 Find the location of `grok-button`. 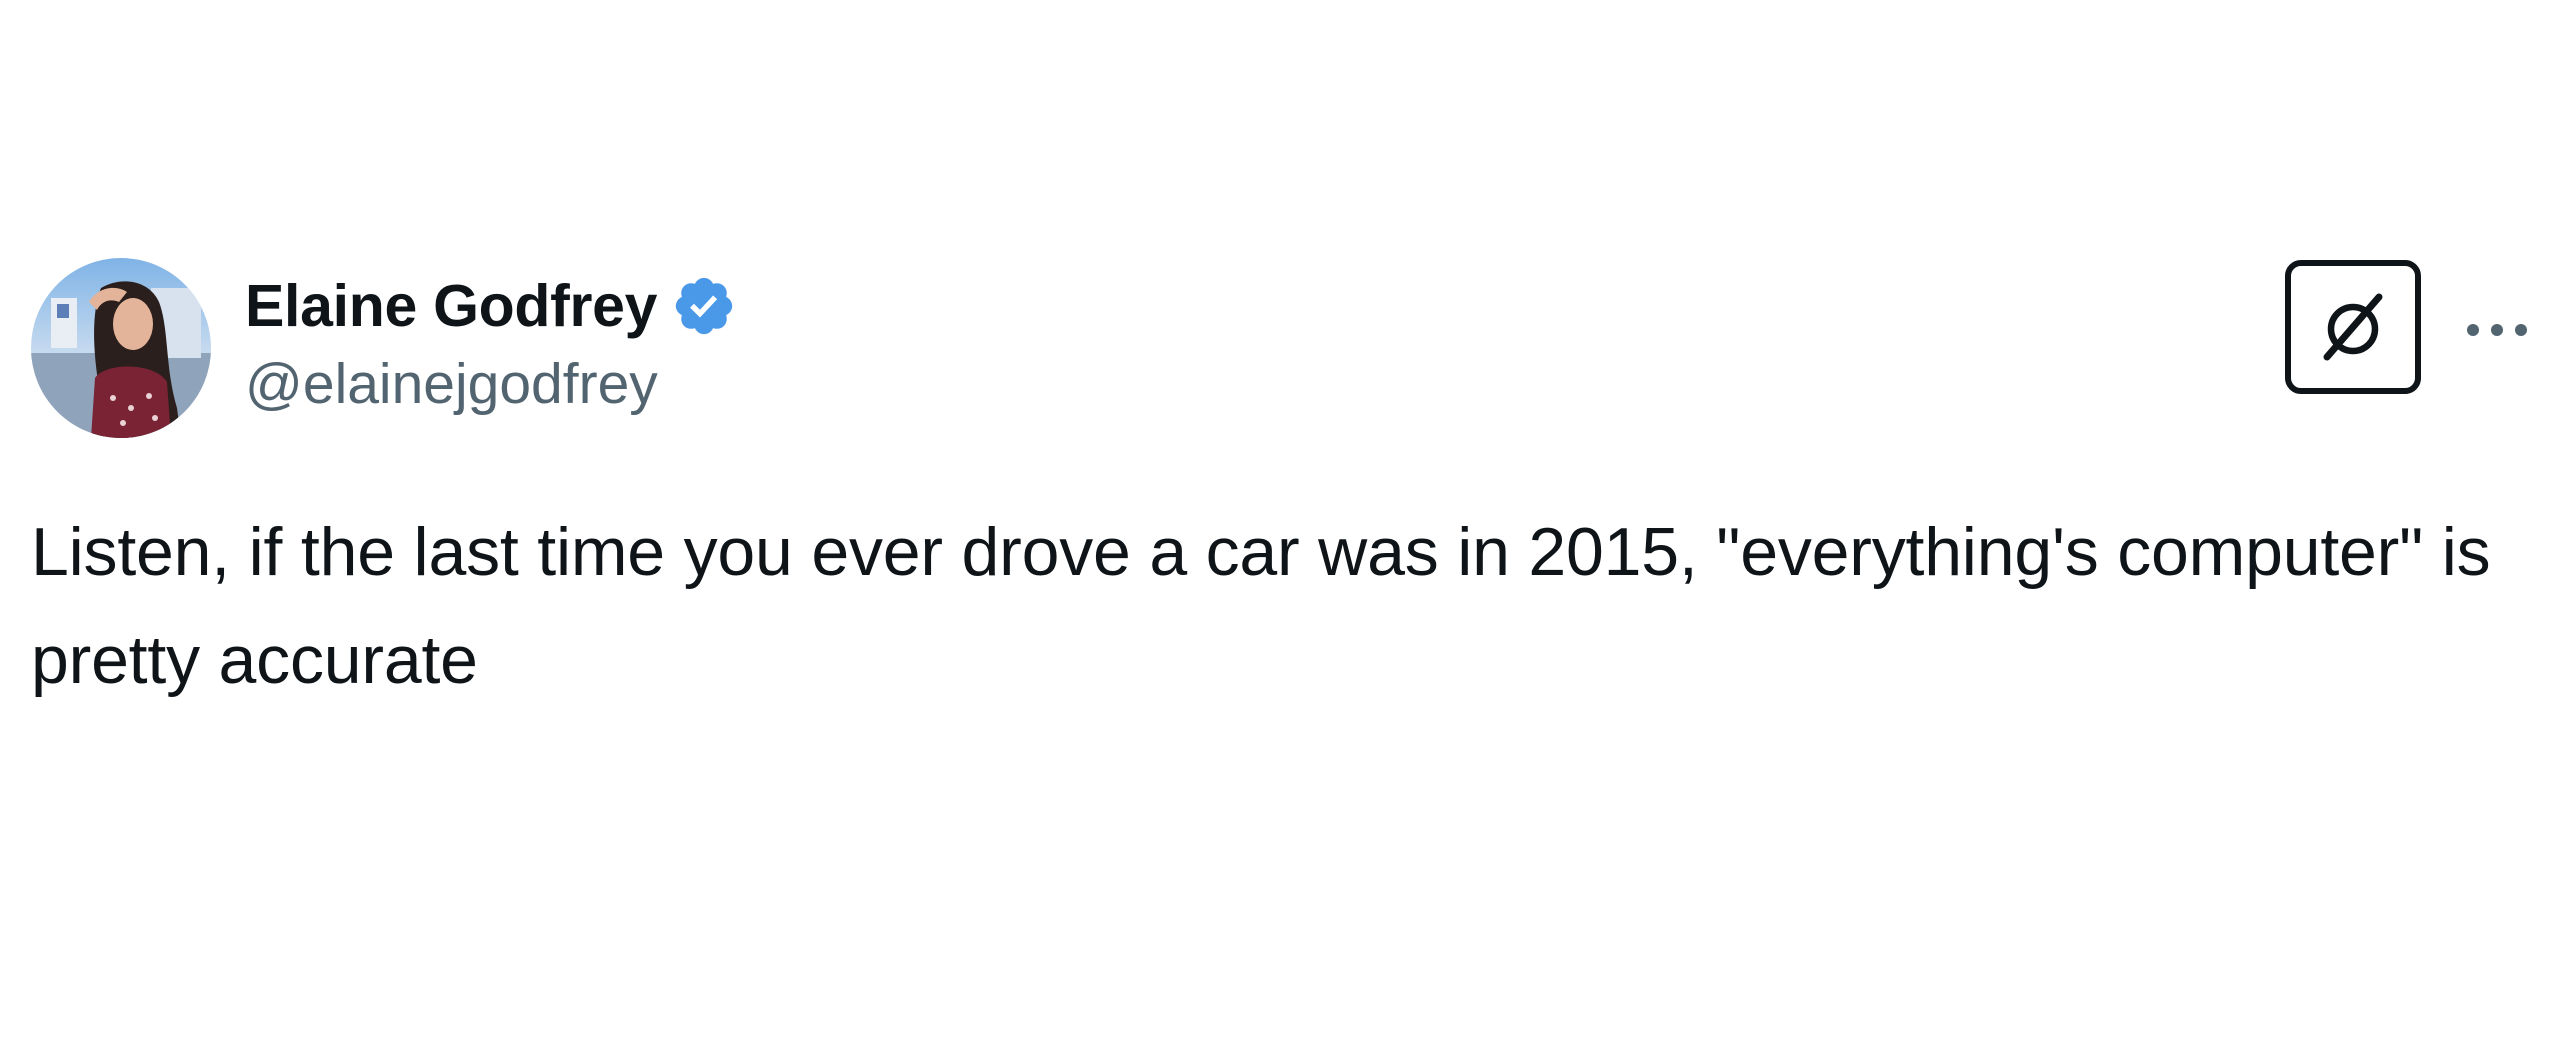

grok-button is located at coordinates (2353, 327).